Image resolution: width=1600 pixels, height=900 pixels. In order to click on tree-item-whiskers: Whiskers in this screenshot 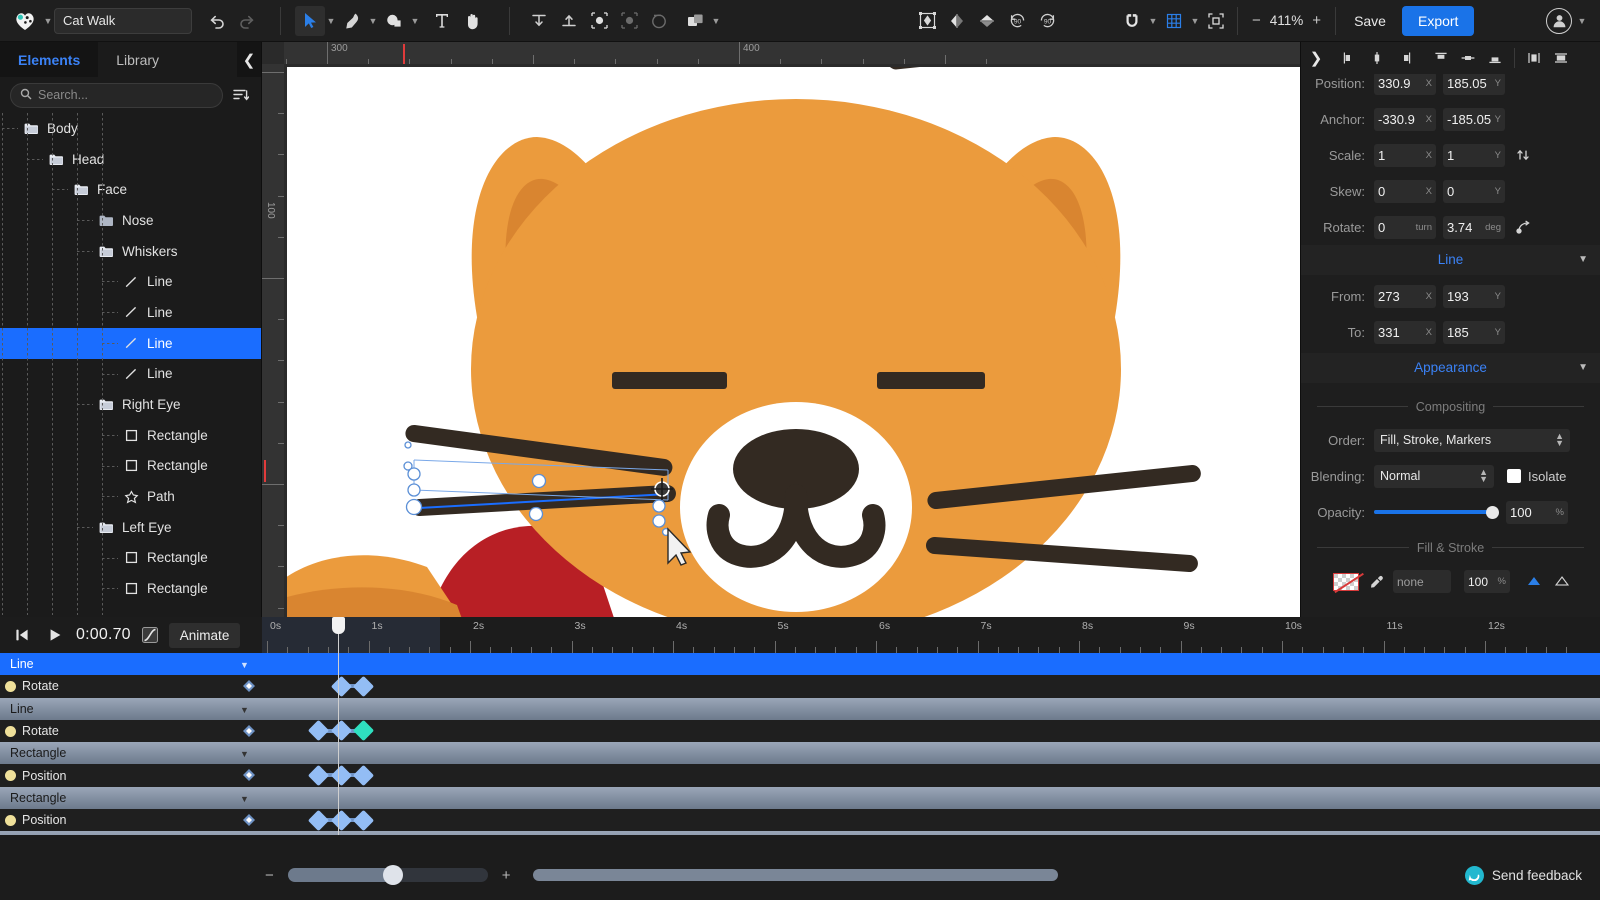, I will do `click(130, 251)`.